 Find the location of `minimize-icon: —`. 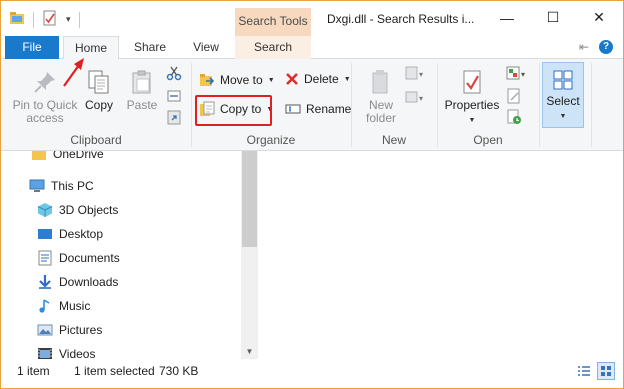

minimize-icon: — is located at coordinates (507, 17).